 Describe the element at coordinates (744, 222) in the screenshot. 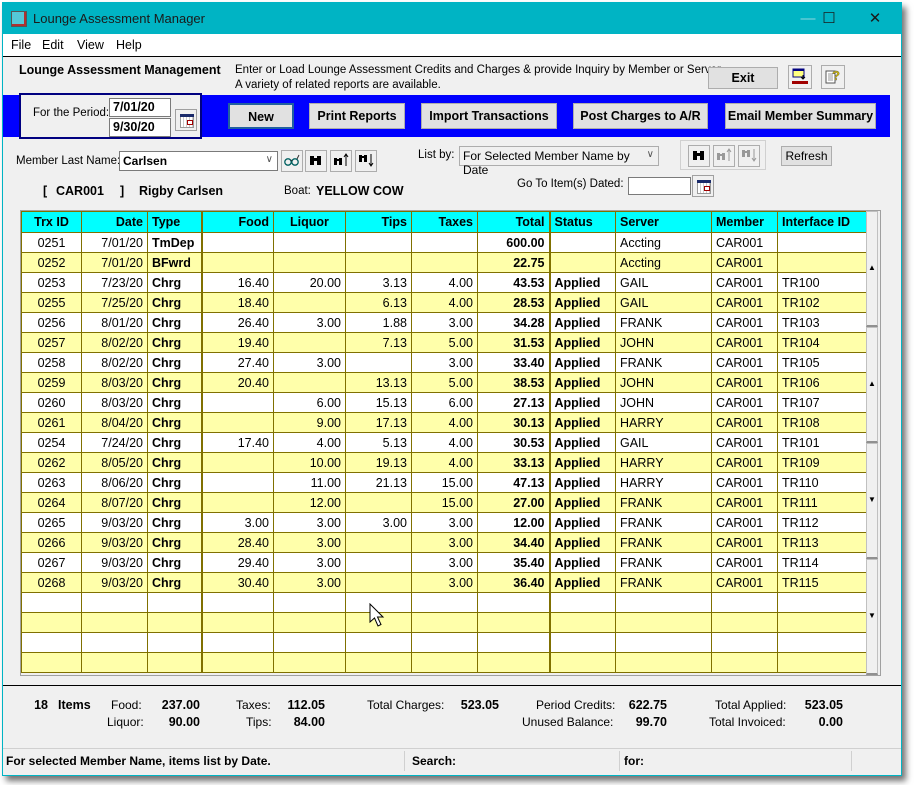

I see `column-header-member: Member` at that location.